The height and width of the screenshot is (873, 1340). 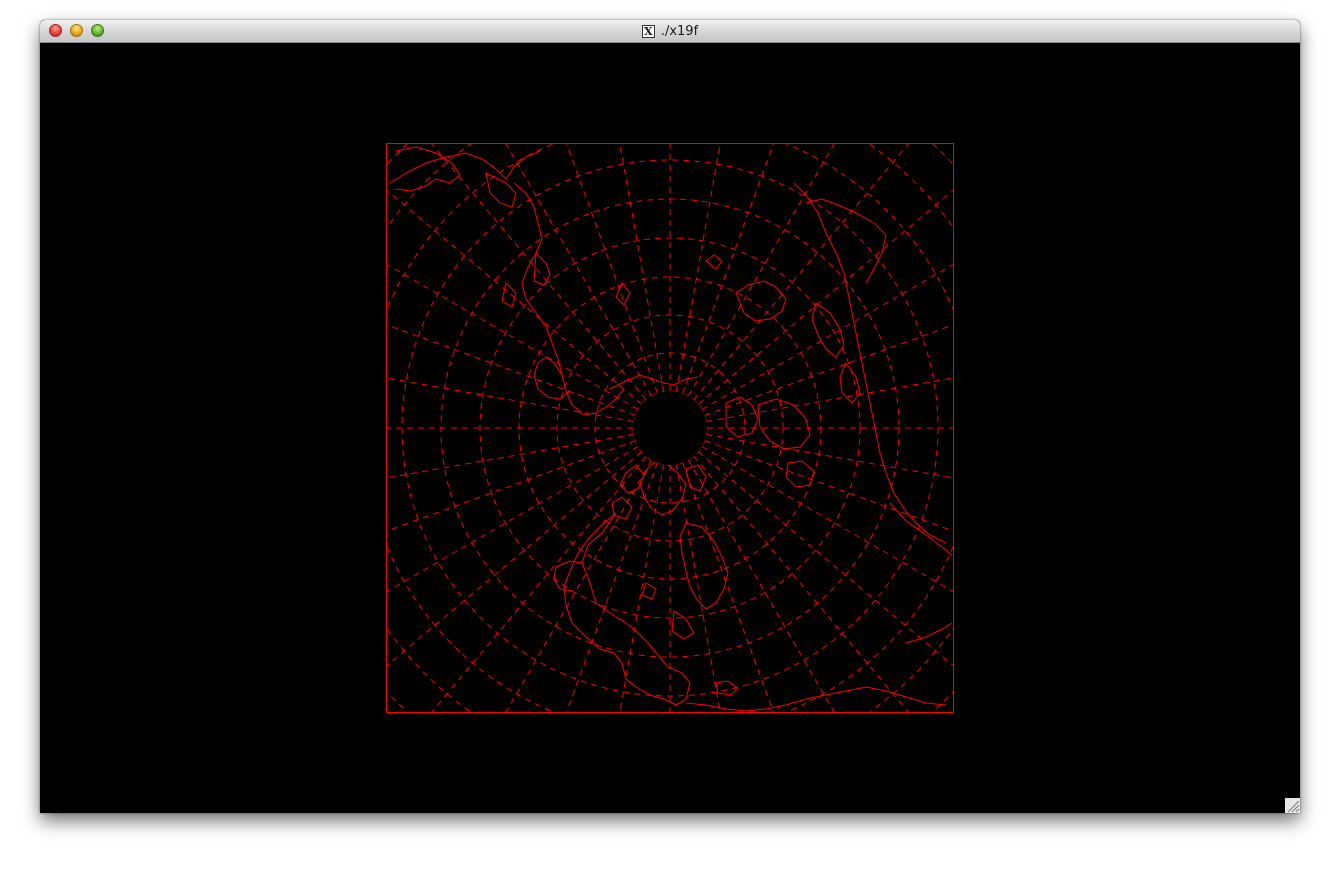 I want to click on title-bar: X ./x19f, so click(x=670, y=31).